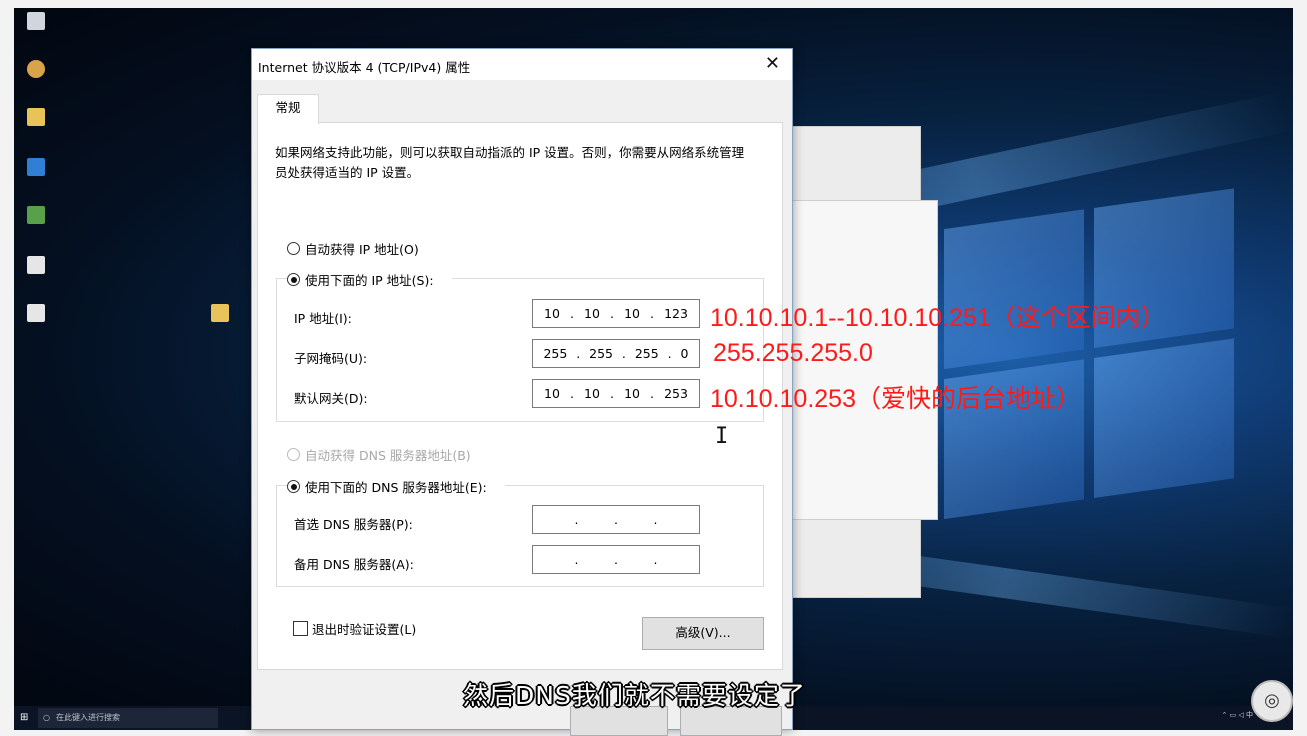 The image size is (1307, 736). What do you see at coordinates (938, 318) in the screenshot?
I see `annotation-ip-range: 10.10.10.1--10.10.10.251（这个区间内）` at bounding box center [938, 318].